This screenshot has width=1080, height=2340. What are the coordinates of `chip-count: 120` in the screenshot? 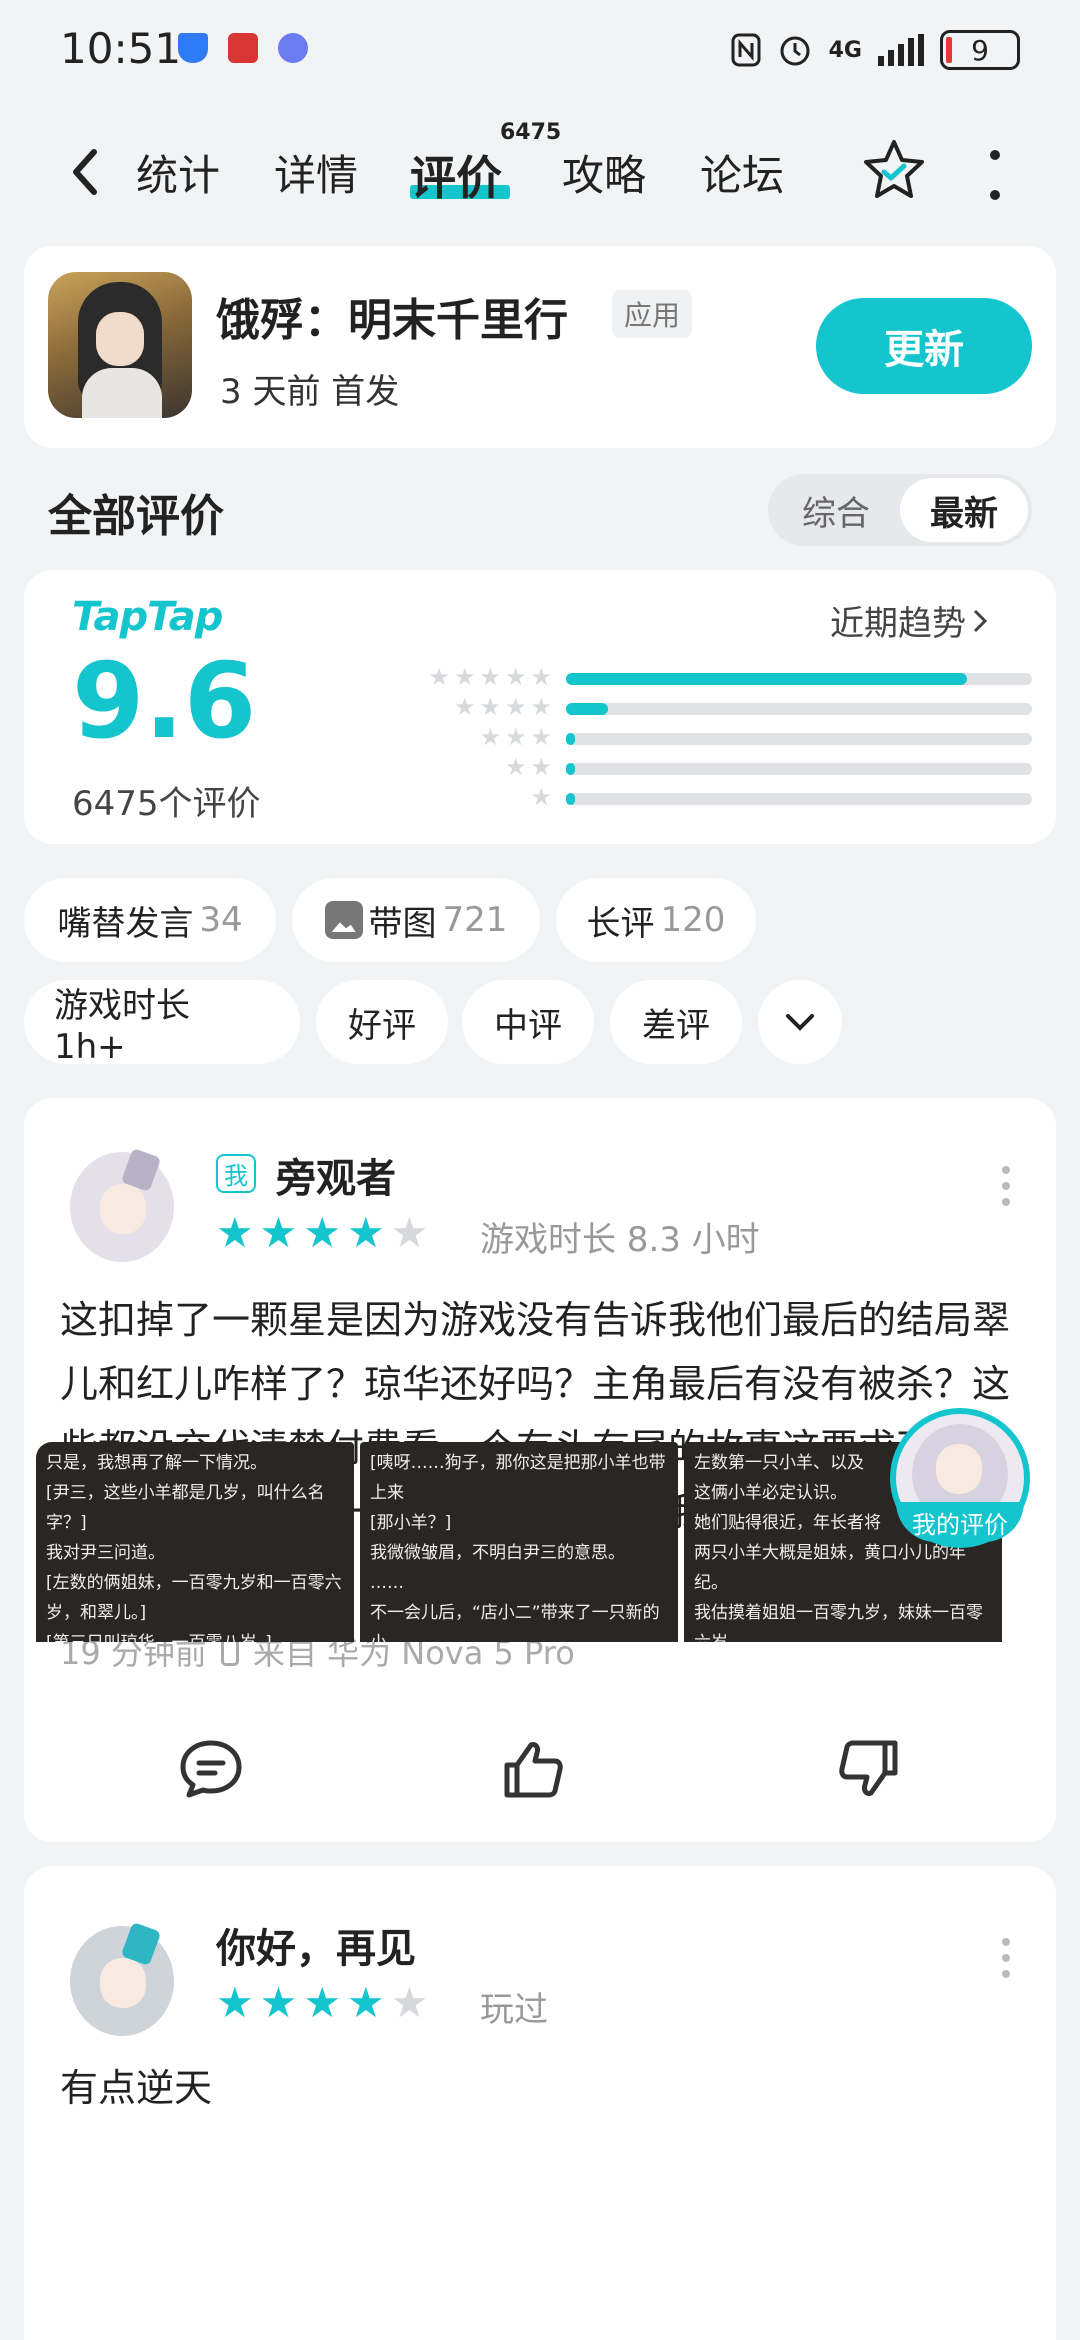 It's located at (693, 920).